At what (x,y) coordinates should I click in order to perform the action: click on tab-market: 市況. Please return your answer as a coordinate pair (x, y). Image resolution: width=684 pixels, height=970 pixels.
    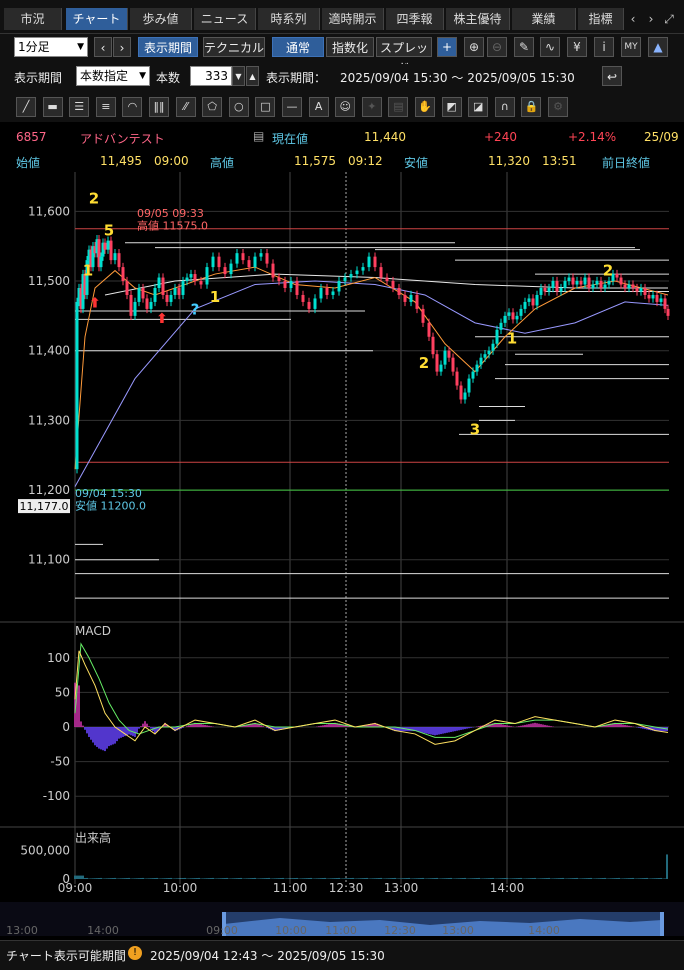
    Looking at the image, I should click on (33, 19).